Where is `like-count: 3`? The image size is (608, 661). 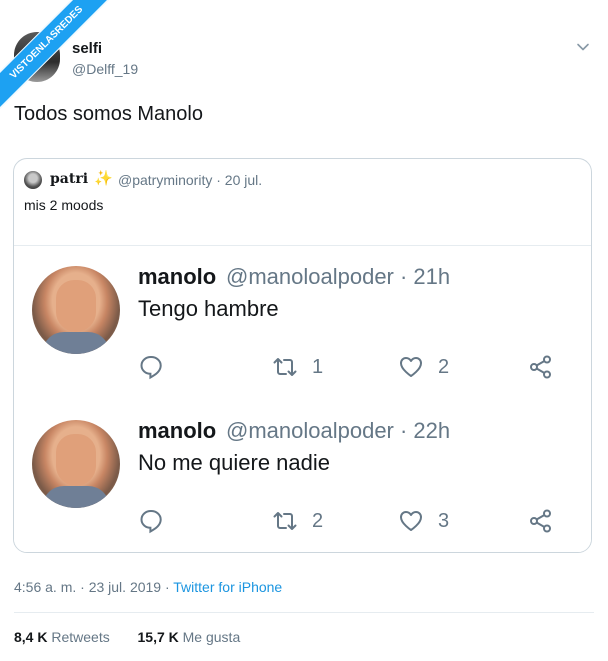 like-count: 3 is located at coordinates (444, 520).